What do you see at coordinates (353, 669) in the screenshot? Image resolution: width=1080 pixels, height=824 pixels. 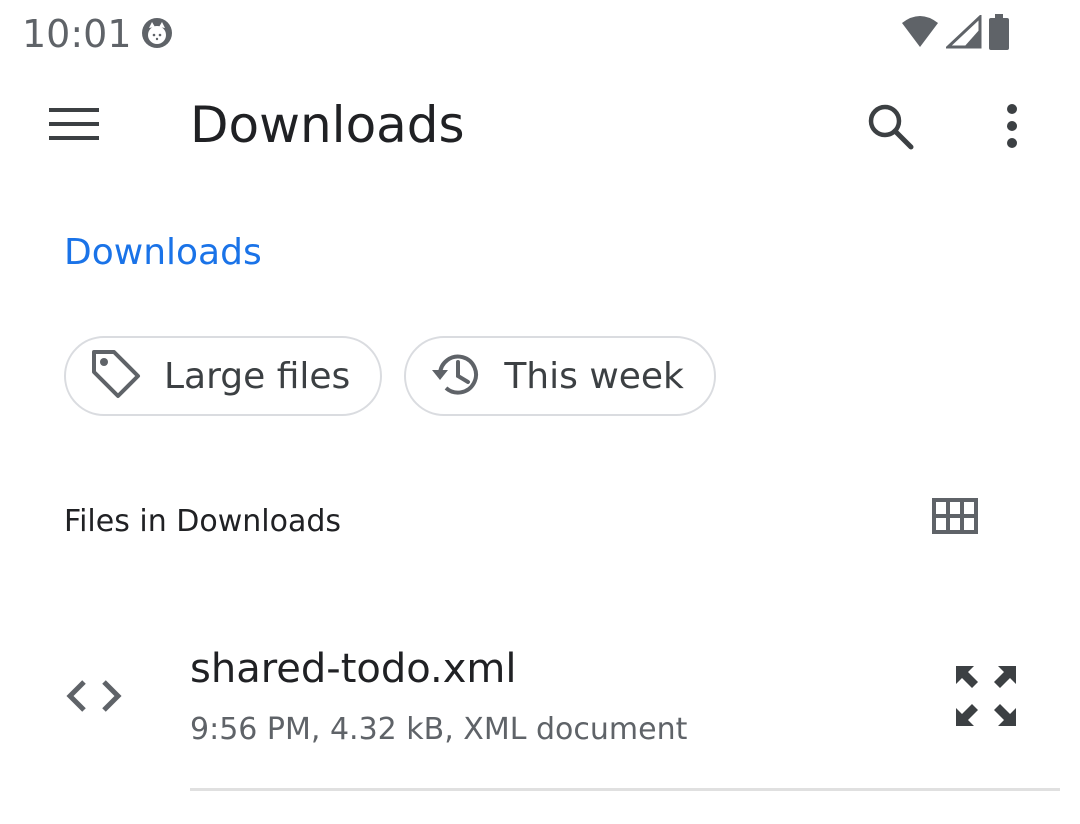 I see `file-name: shared-todo.xml` at bounding box center [353, 669].